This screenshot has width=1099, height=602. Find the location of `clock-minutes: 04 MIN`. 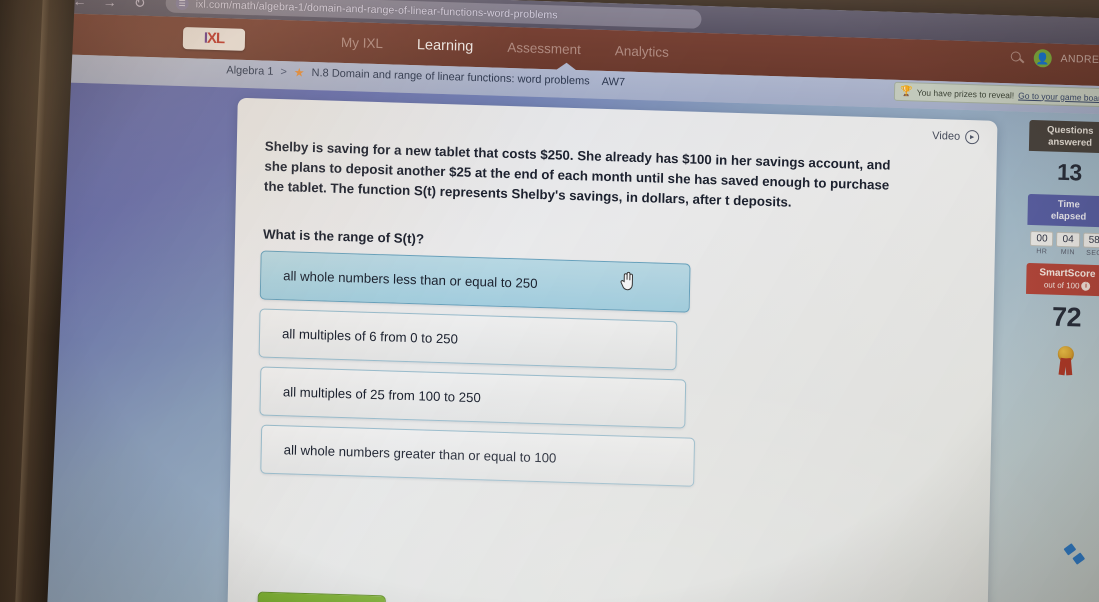

clock-minutes: 04 MIN is located at coordinates (1068, 244).